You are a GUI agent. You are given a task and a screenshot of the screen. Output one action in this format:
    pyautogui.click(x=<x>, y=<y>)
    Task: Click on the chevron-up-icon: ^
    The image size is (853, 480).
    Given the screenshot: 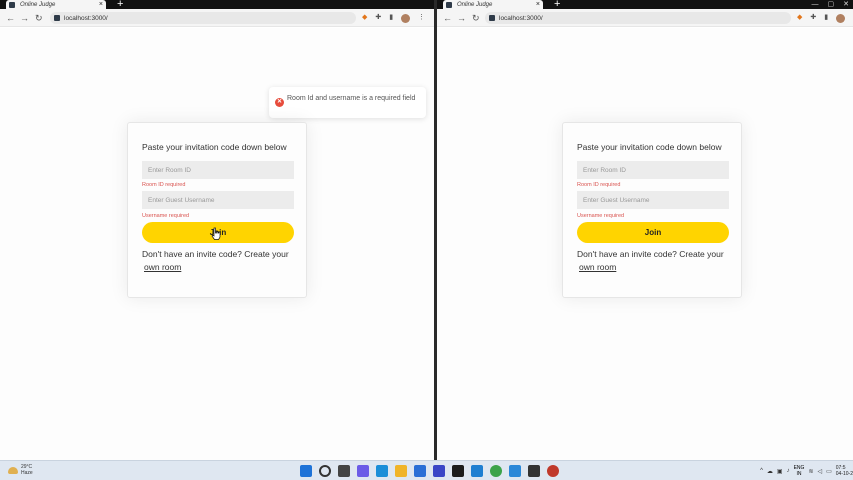 What is the action you would take?
    pyautogui.click(x=761, y=471)
    